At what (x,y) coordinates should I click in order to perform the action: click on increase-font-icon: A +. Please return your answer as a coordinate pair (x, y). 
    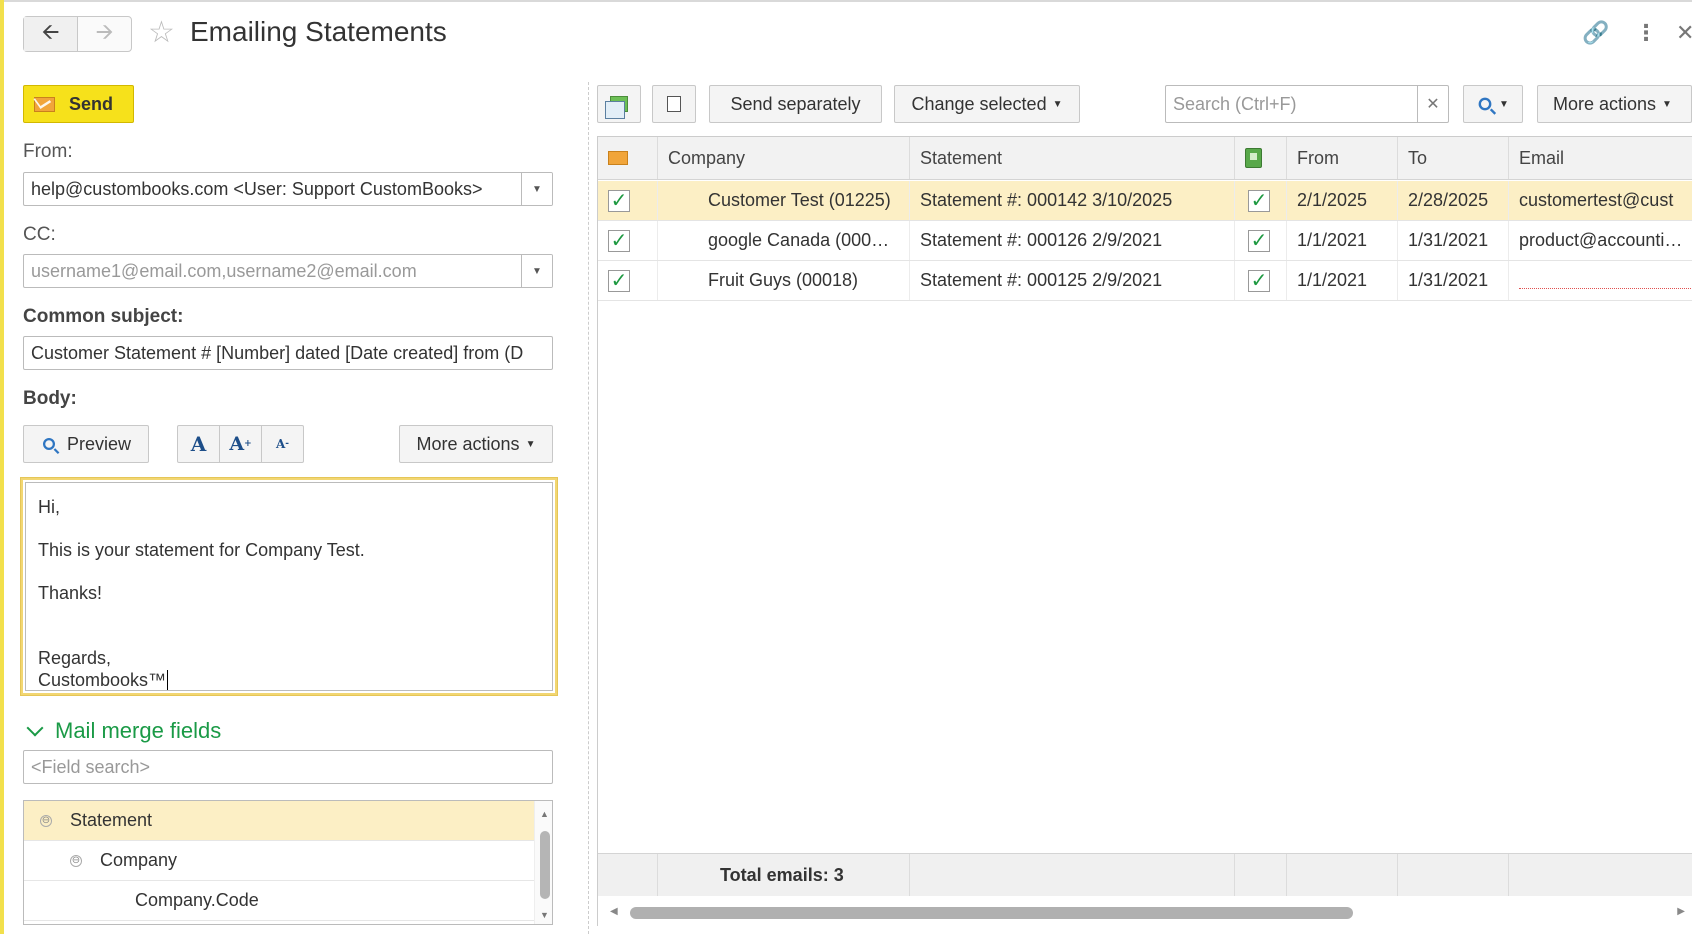
    Looking at the image, I should click on (240, 444).